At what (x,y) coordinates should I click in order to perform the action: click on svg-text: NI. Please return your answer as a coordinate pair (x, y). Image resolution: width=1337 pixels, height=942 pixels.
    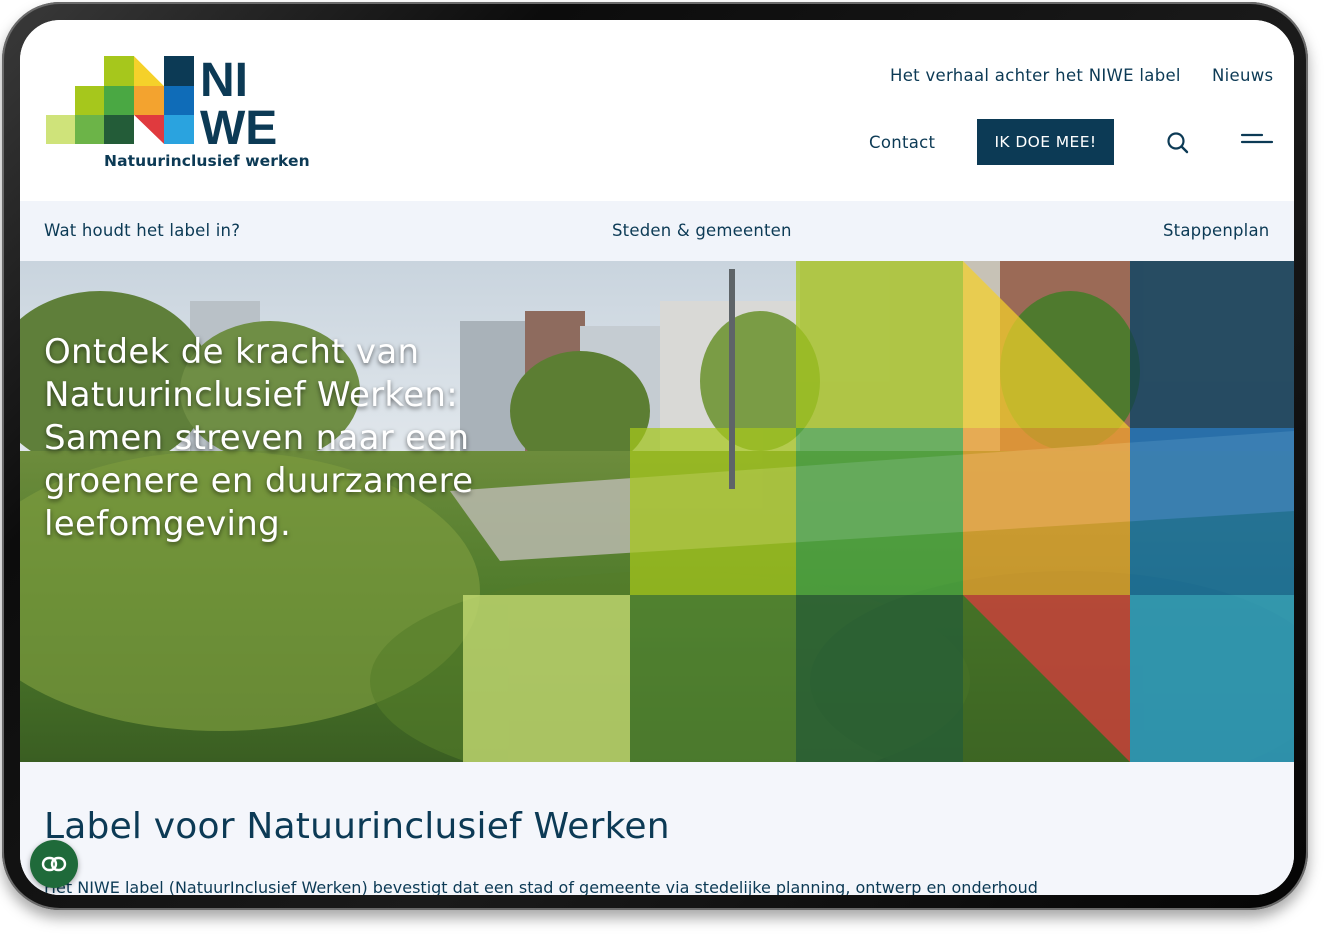
    Looking at the image, I should click on (224, 81).